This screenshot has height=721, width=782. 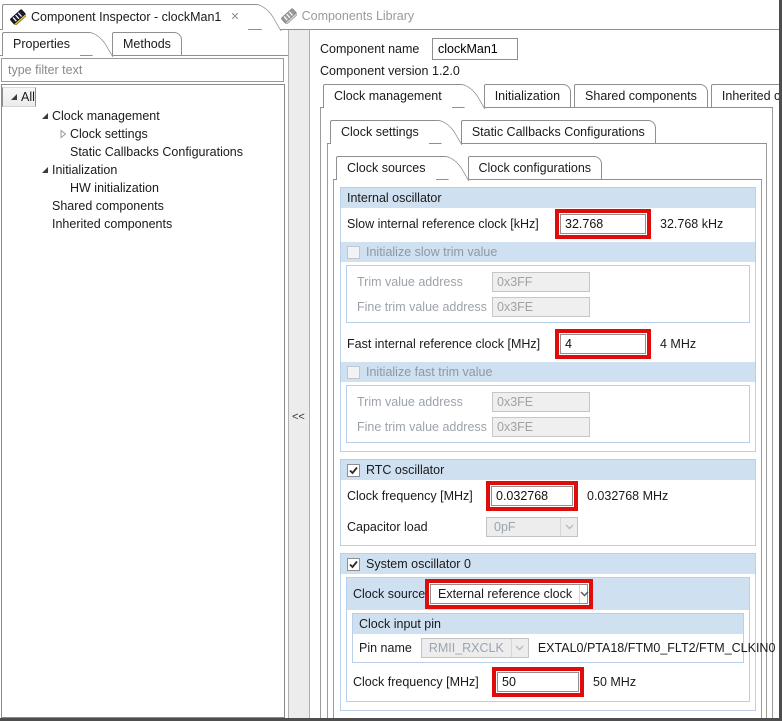 I want to click on tree-item-clock-management: Clock management, so click(x=143, y=116).